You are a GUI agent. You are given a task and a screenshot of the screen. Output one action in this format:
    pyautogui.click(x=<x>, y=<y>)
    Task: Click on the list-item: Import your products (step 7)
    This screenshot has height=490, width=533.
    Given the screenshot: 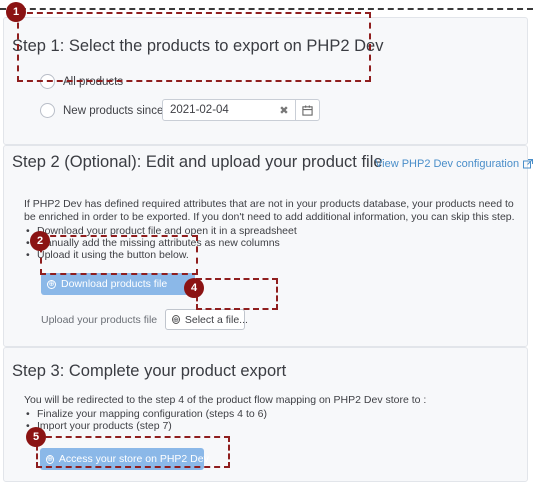 What is the action you would take?
    pyautogui.click(x=145, y=426)
    